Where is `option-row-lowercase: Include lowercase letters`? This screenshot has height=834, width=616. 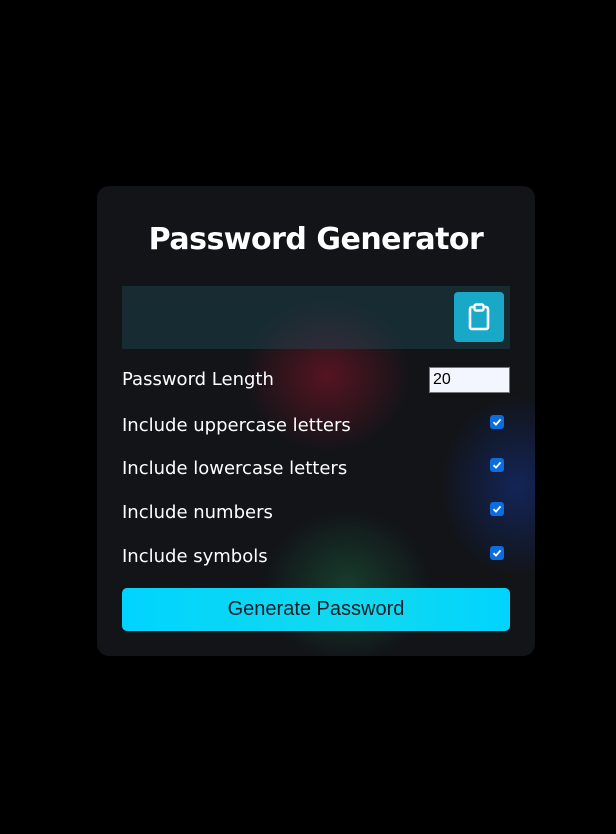 option-row-lowercase: Include lowercase letters is located at coordinates (316, 470).